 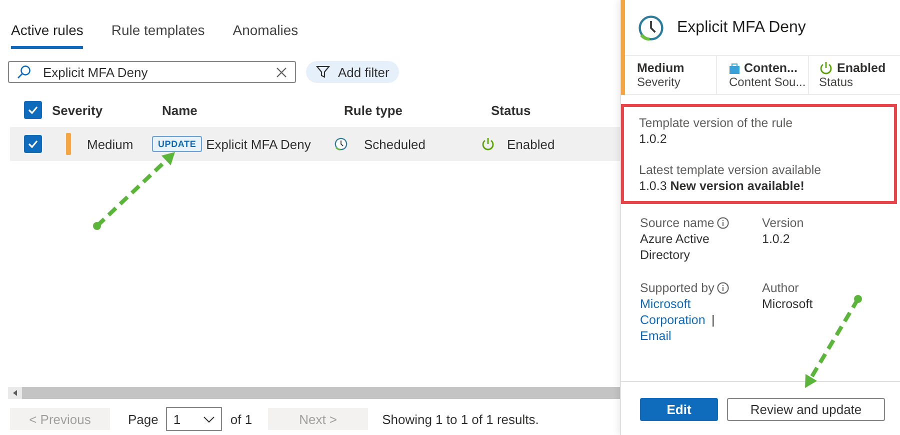 What do you see at coordinates (460, 419) in the screenshot?
I see `results-summary: Showing 1 to 1 of 1 results.` at bounding box center [460, 419].